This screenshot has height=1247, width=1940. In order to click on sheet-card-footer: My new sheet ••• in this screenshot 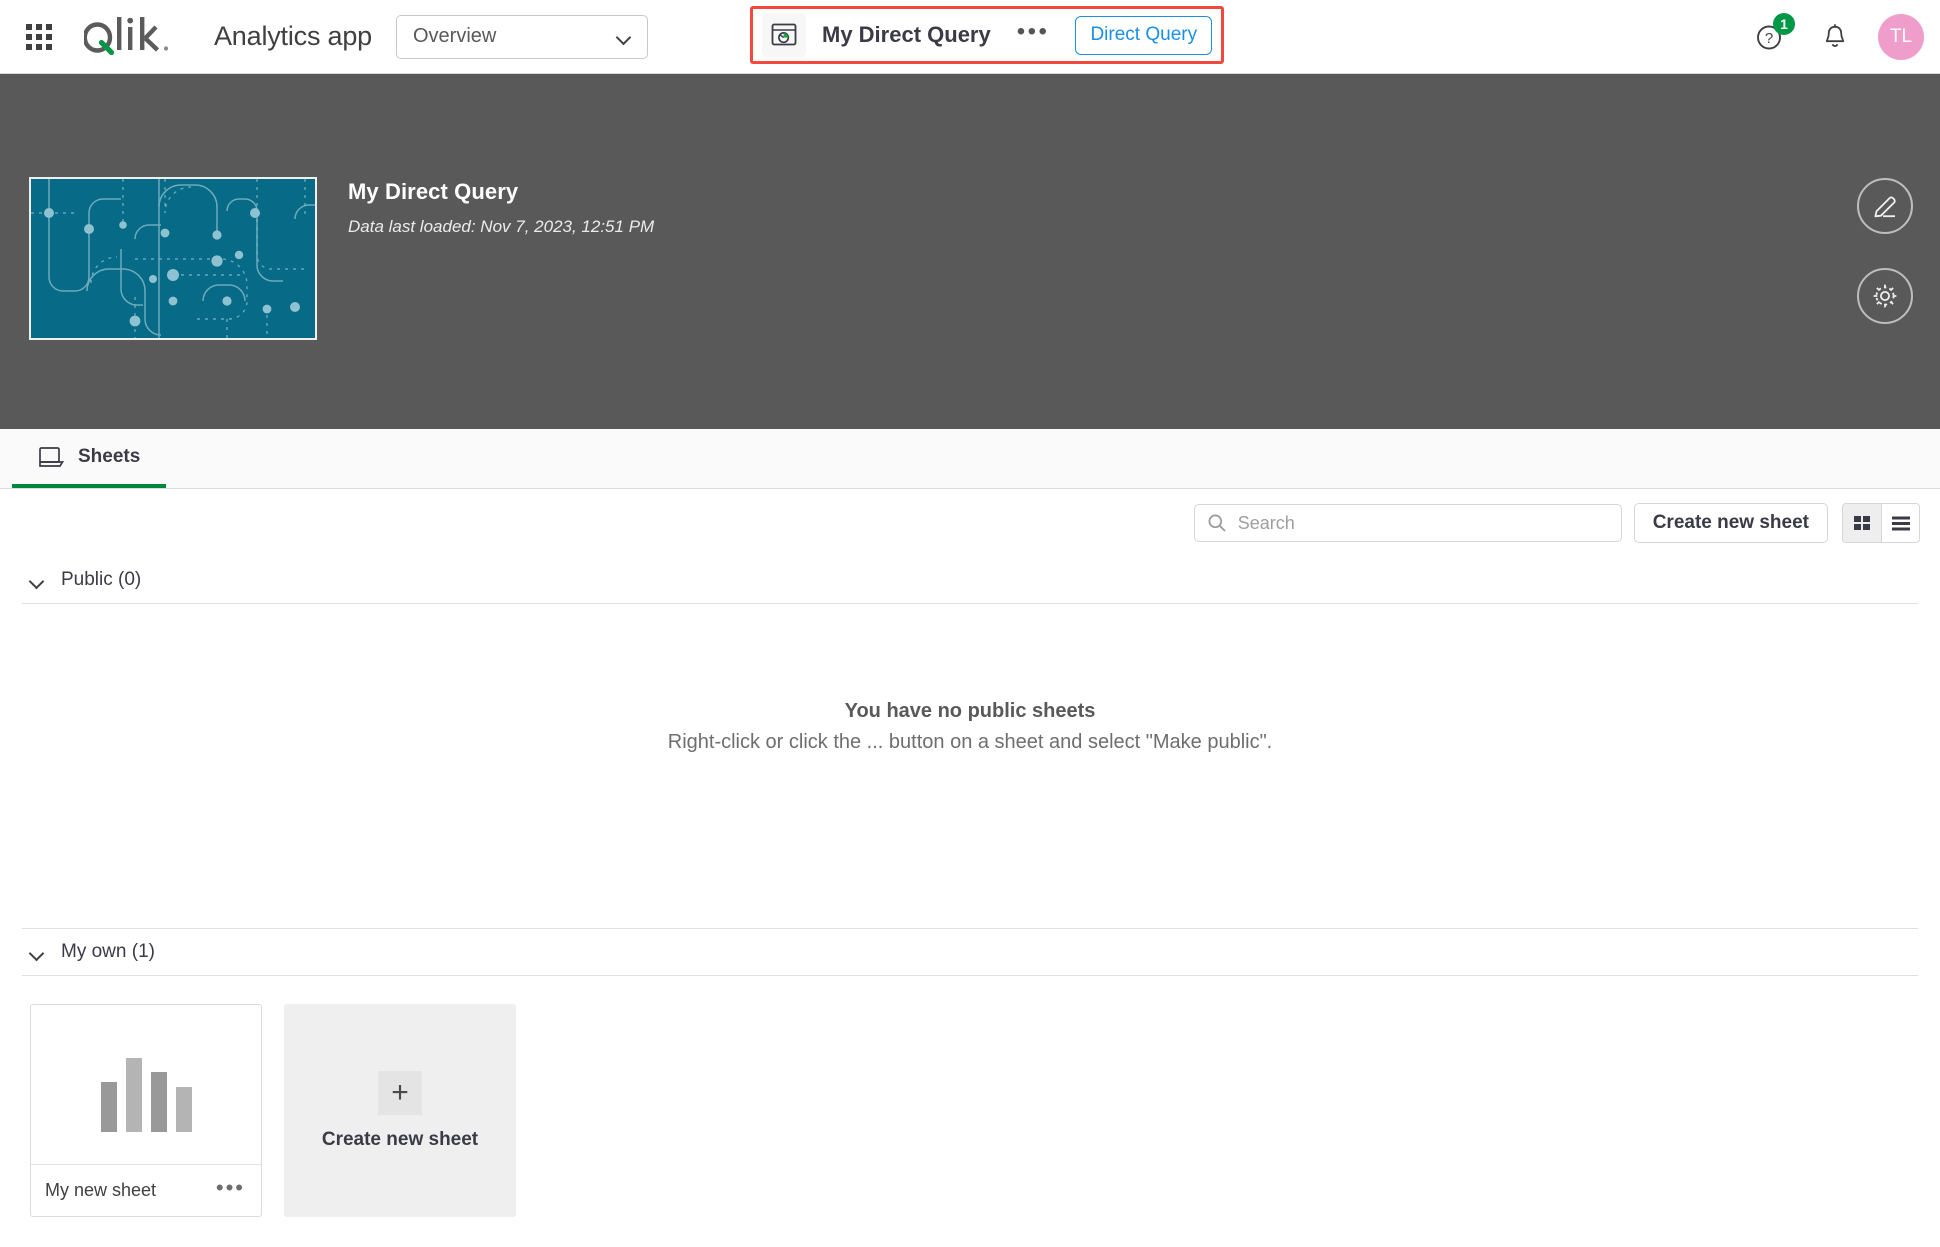, I will do `click(146, 1190)`.